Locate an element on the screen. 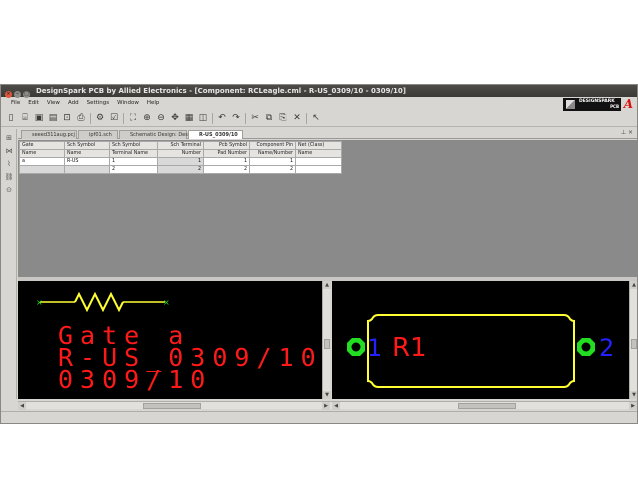 This screenshot has height=479, width=638. layers-icon: ◫ is located at coordinates (203, 118).